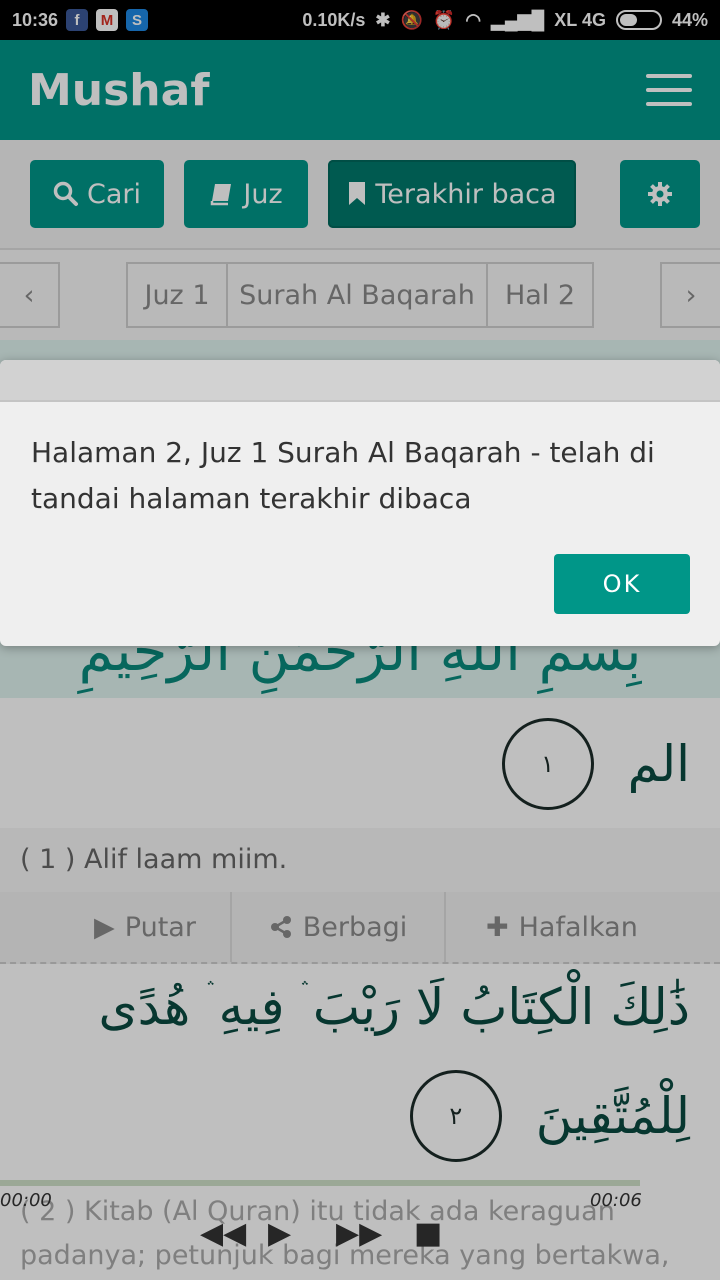 The image size is (720, 1280). What do you see at coordinates (360, 381) in the screenshot?
I see `dialog-header` at bounding box center [360, 381].